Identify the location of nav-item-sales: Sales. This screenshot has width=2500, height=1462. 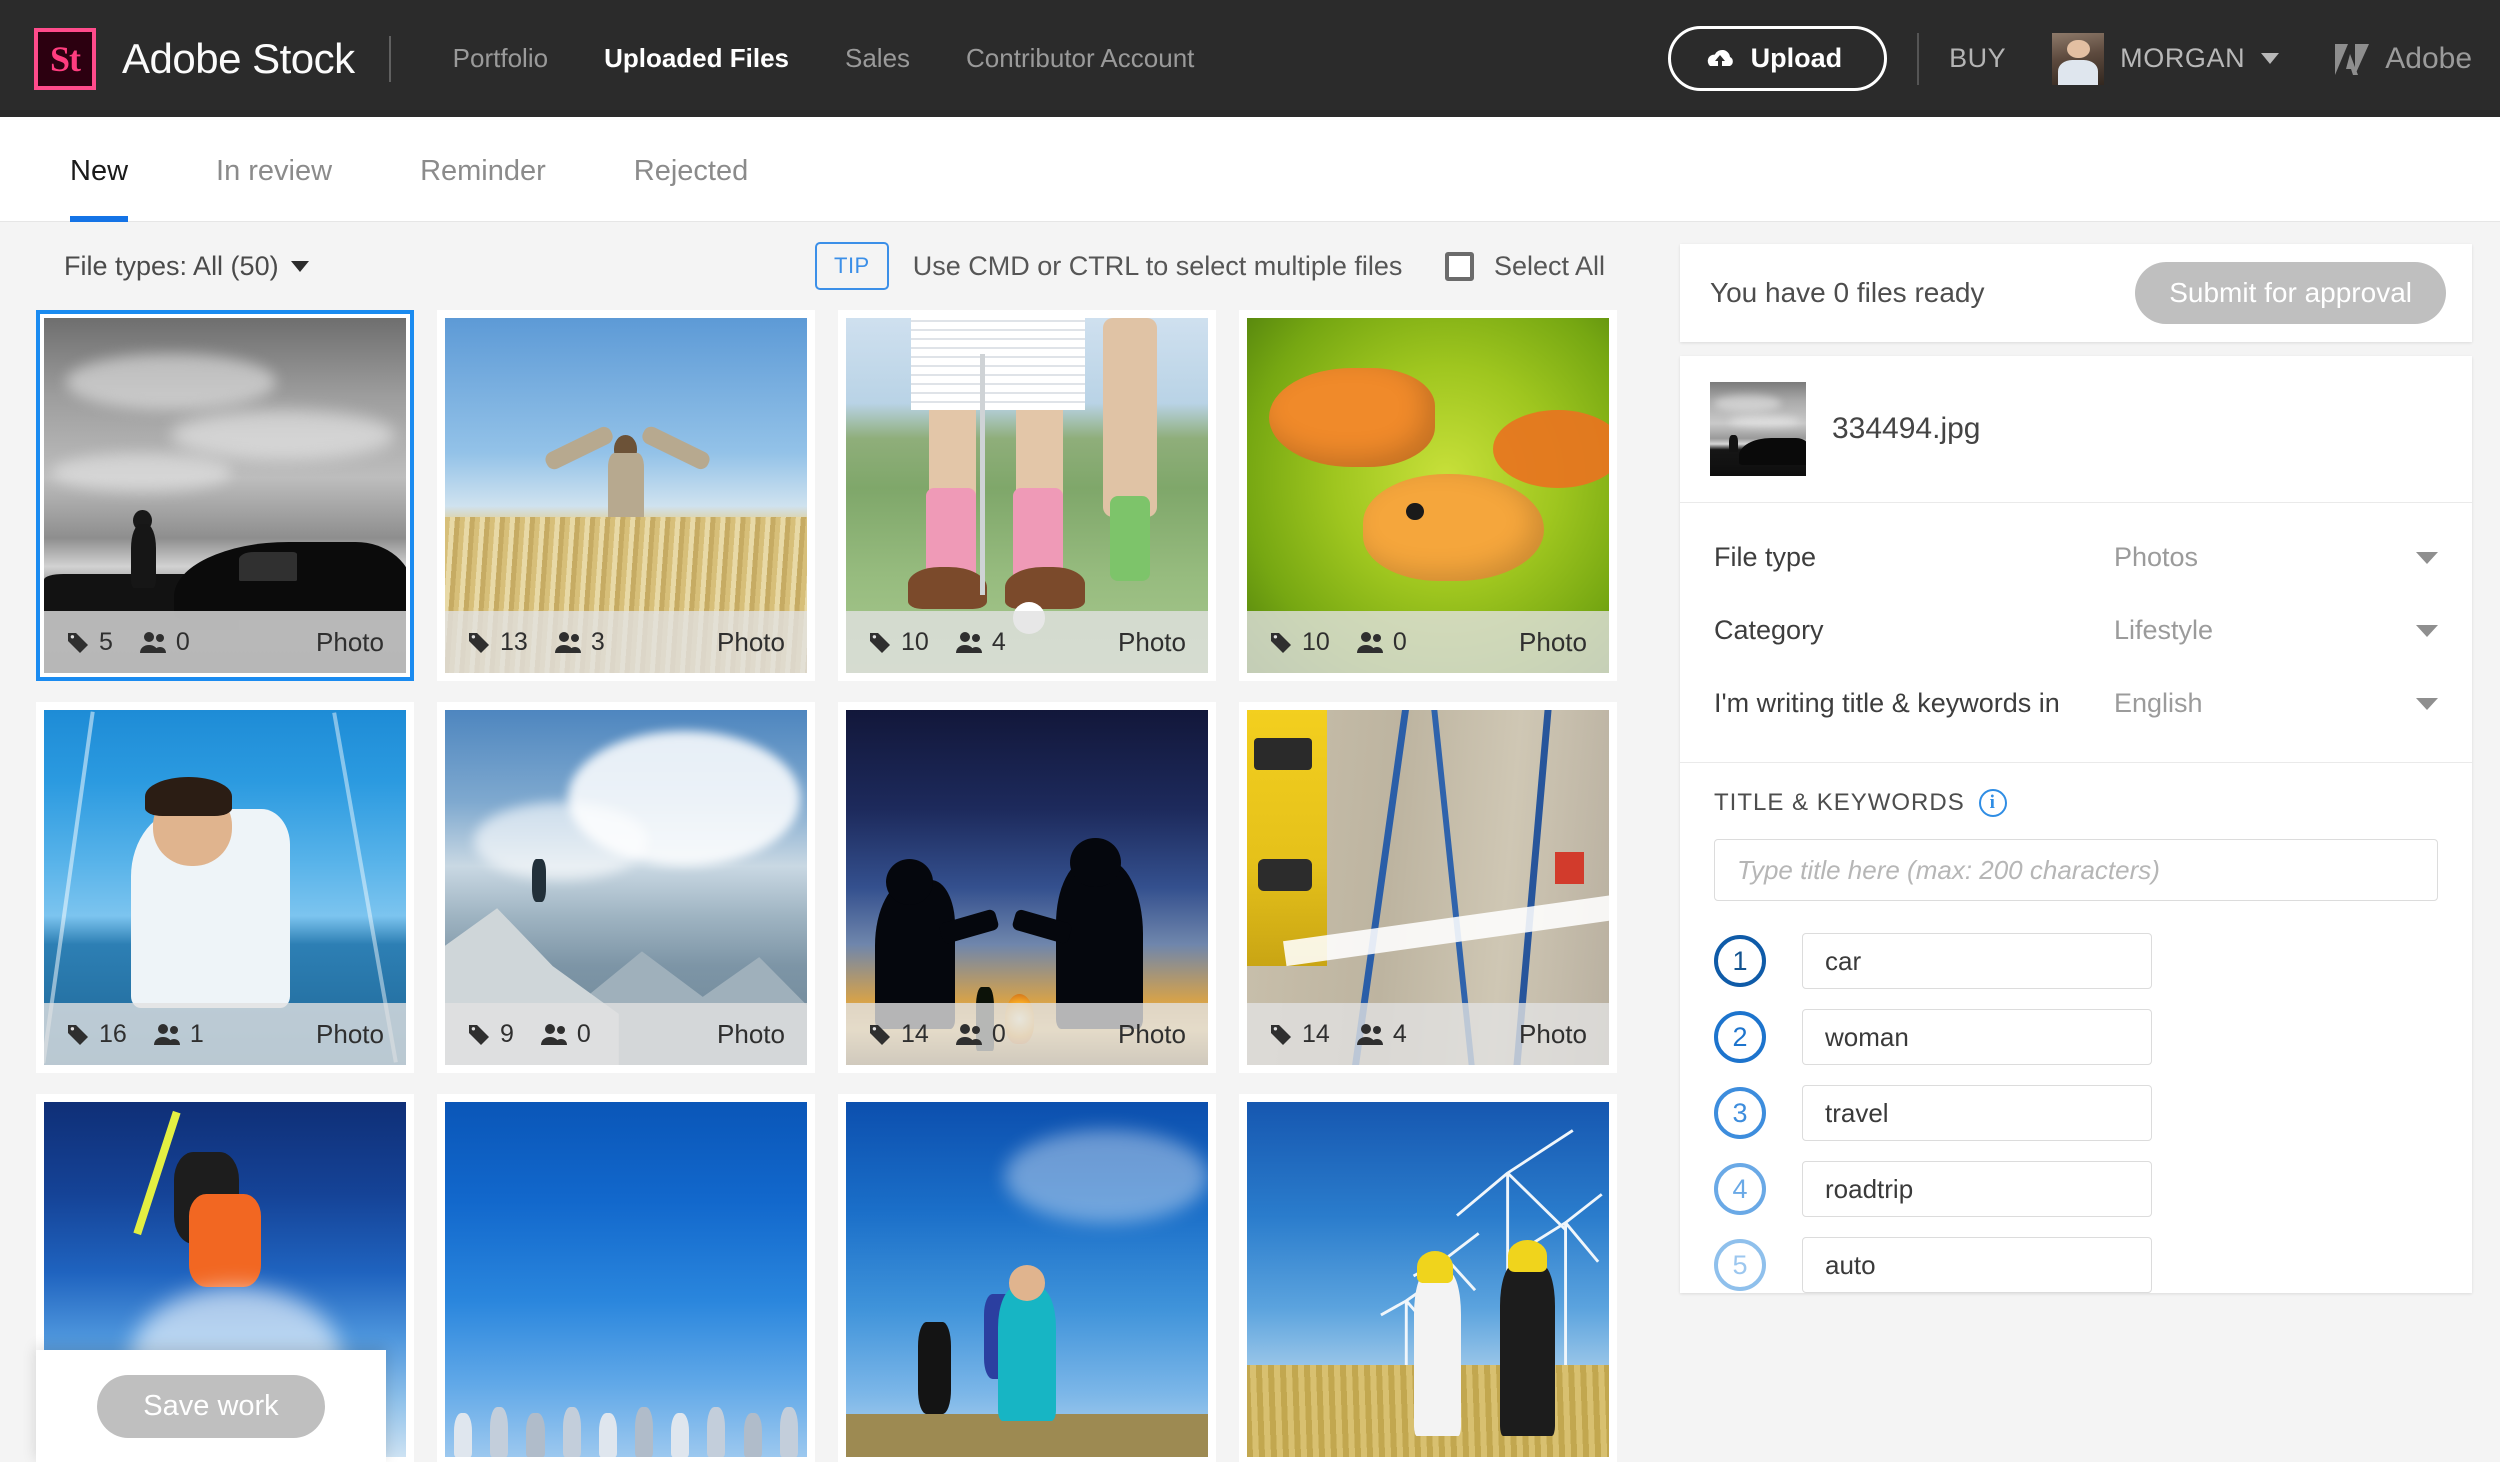
(877, 58).